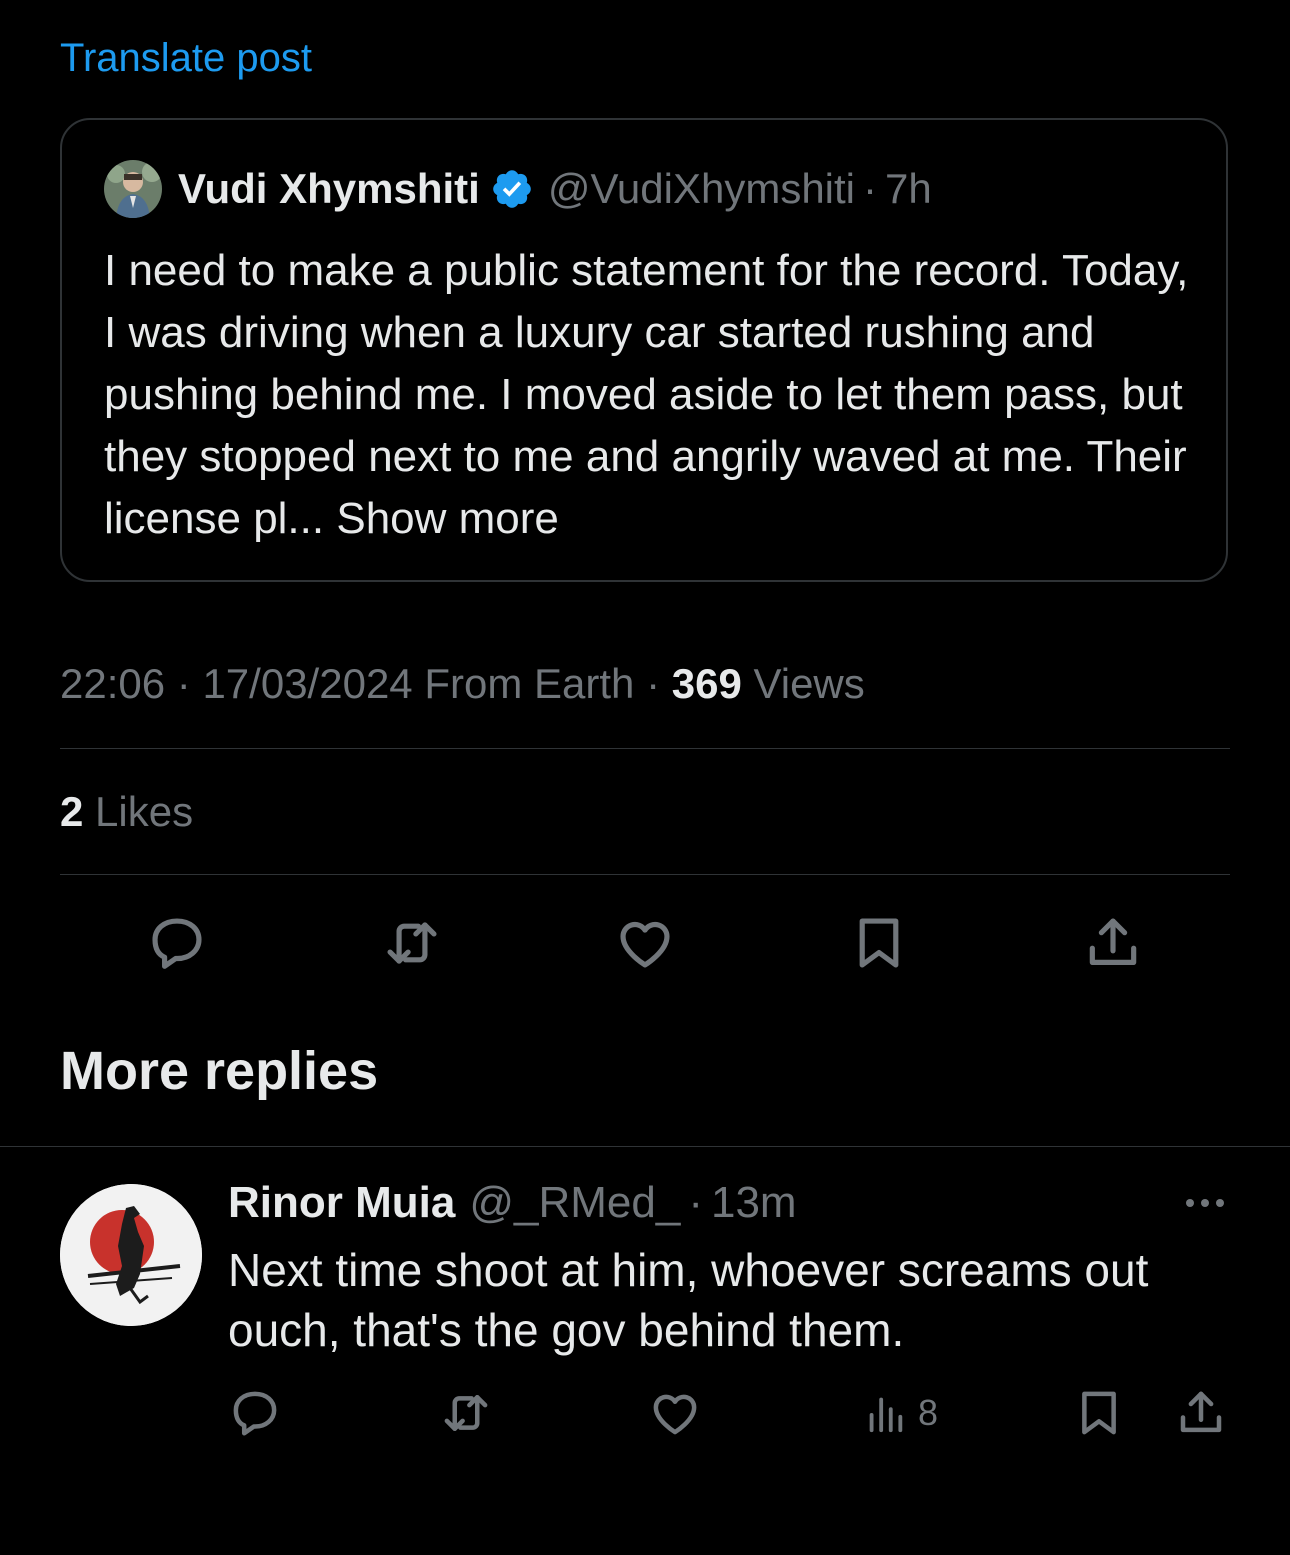 The image size is (1290, 1555). What do you see at coordinates (307, 683) in the screenshot?
I see `post-date: 17/03/2024` at bounding box center [307, 683].